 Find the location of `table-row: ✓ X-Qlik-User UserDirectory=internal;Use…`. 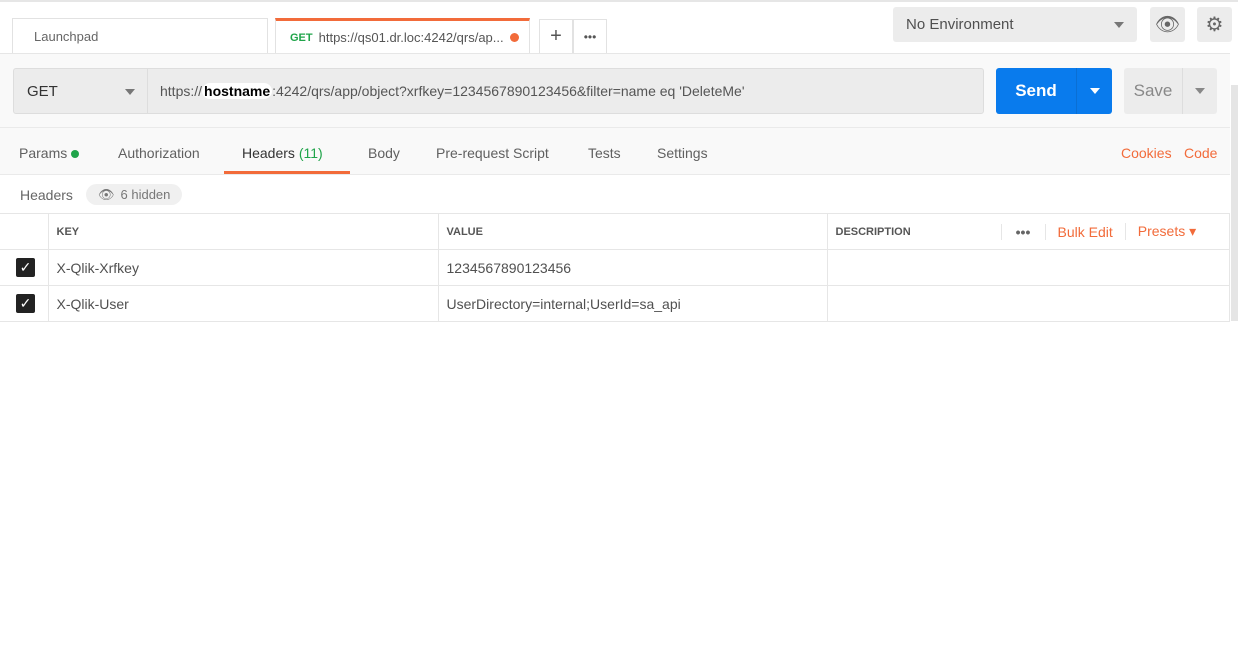

table-row: ✓ X-Qlik-User UserDirectory=internal;Use… is located at coordinates (615, 303).